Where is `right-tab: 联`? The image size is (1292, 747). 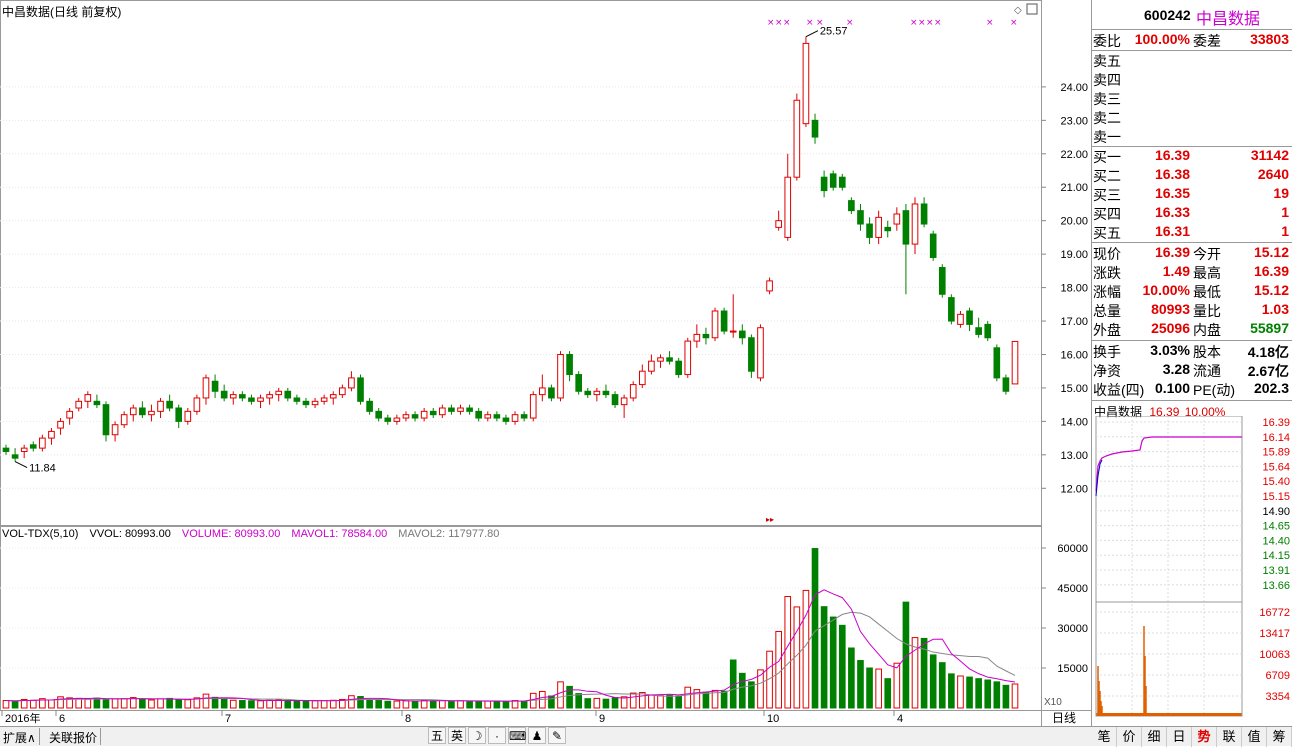 right-tab: 联 is located at coordinates (1229, 737).